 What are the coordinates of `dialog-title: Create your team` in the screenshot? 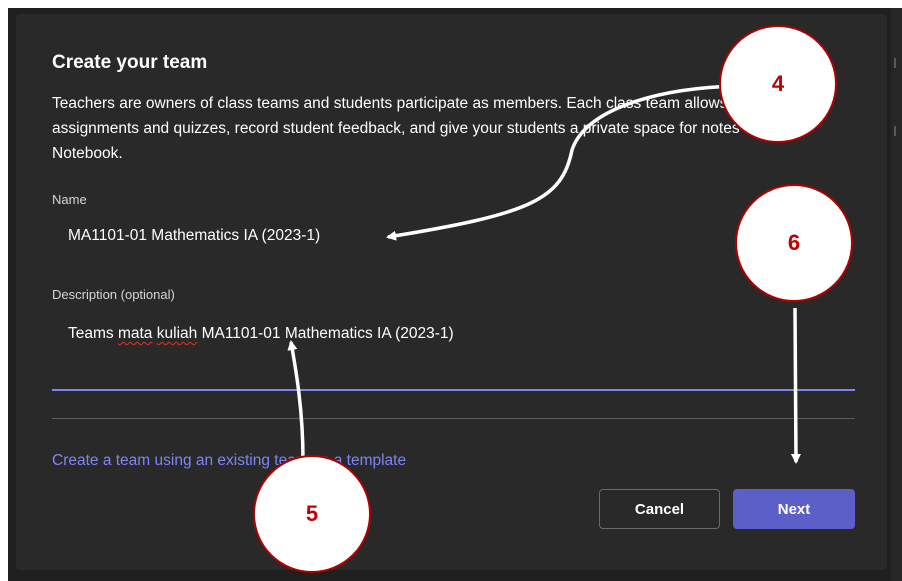 It's located at (130, 62).